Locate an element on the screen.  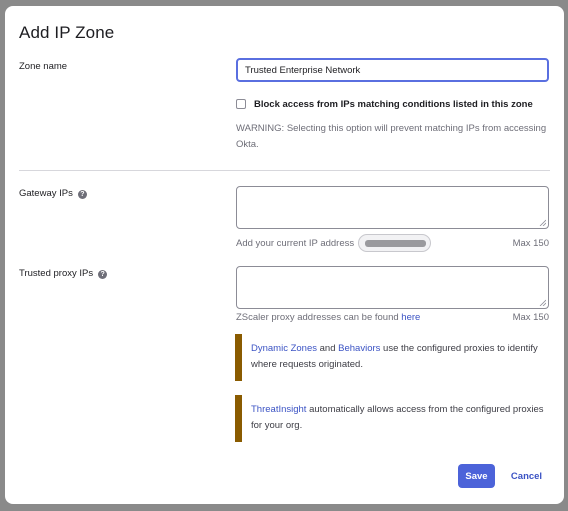
current-ip-chip is located at coordinates (394, 243).